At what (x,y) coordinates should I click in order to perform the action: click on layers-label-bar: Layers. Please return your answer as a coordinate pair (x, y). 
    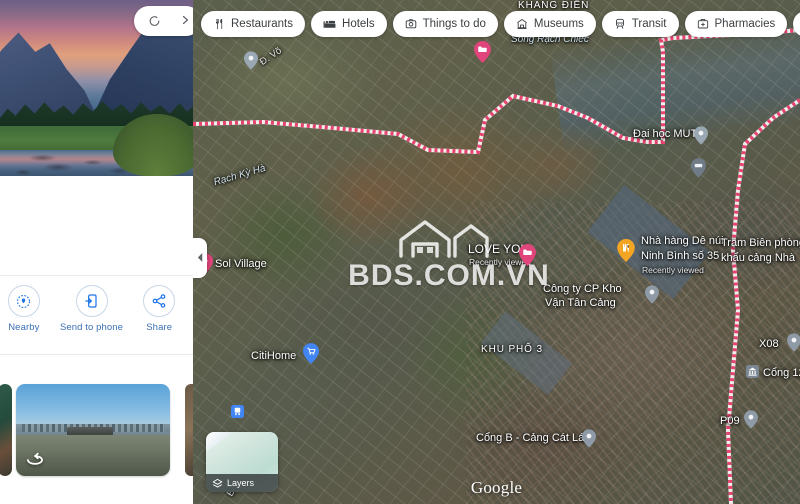
    Looking at the image, I should click on (242, 483).